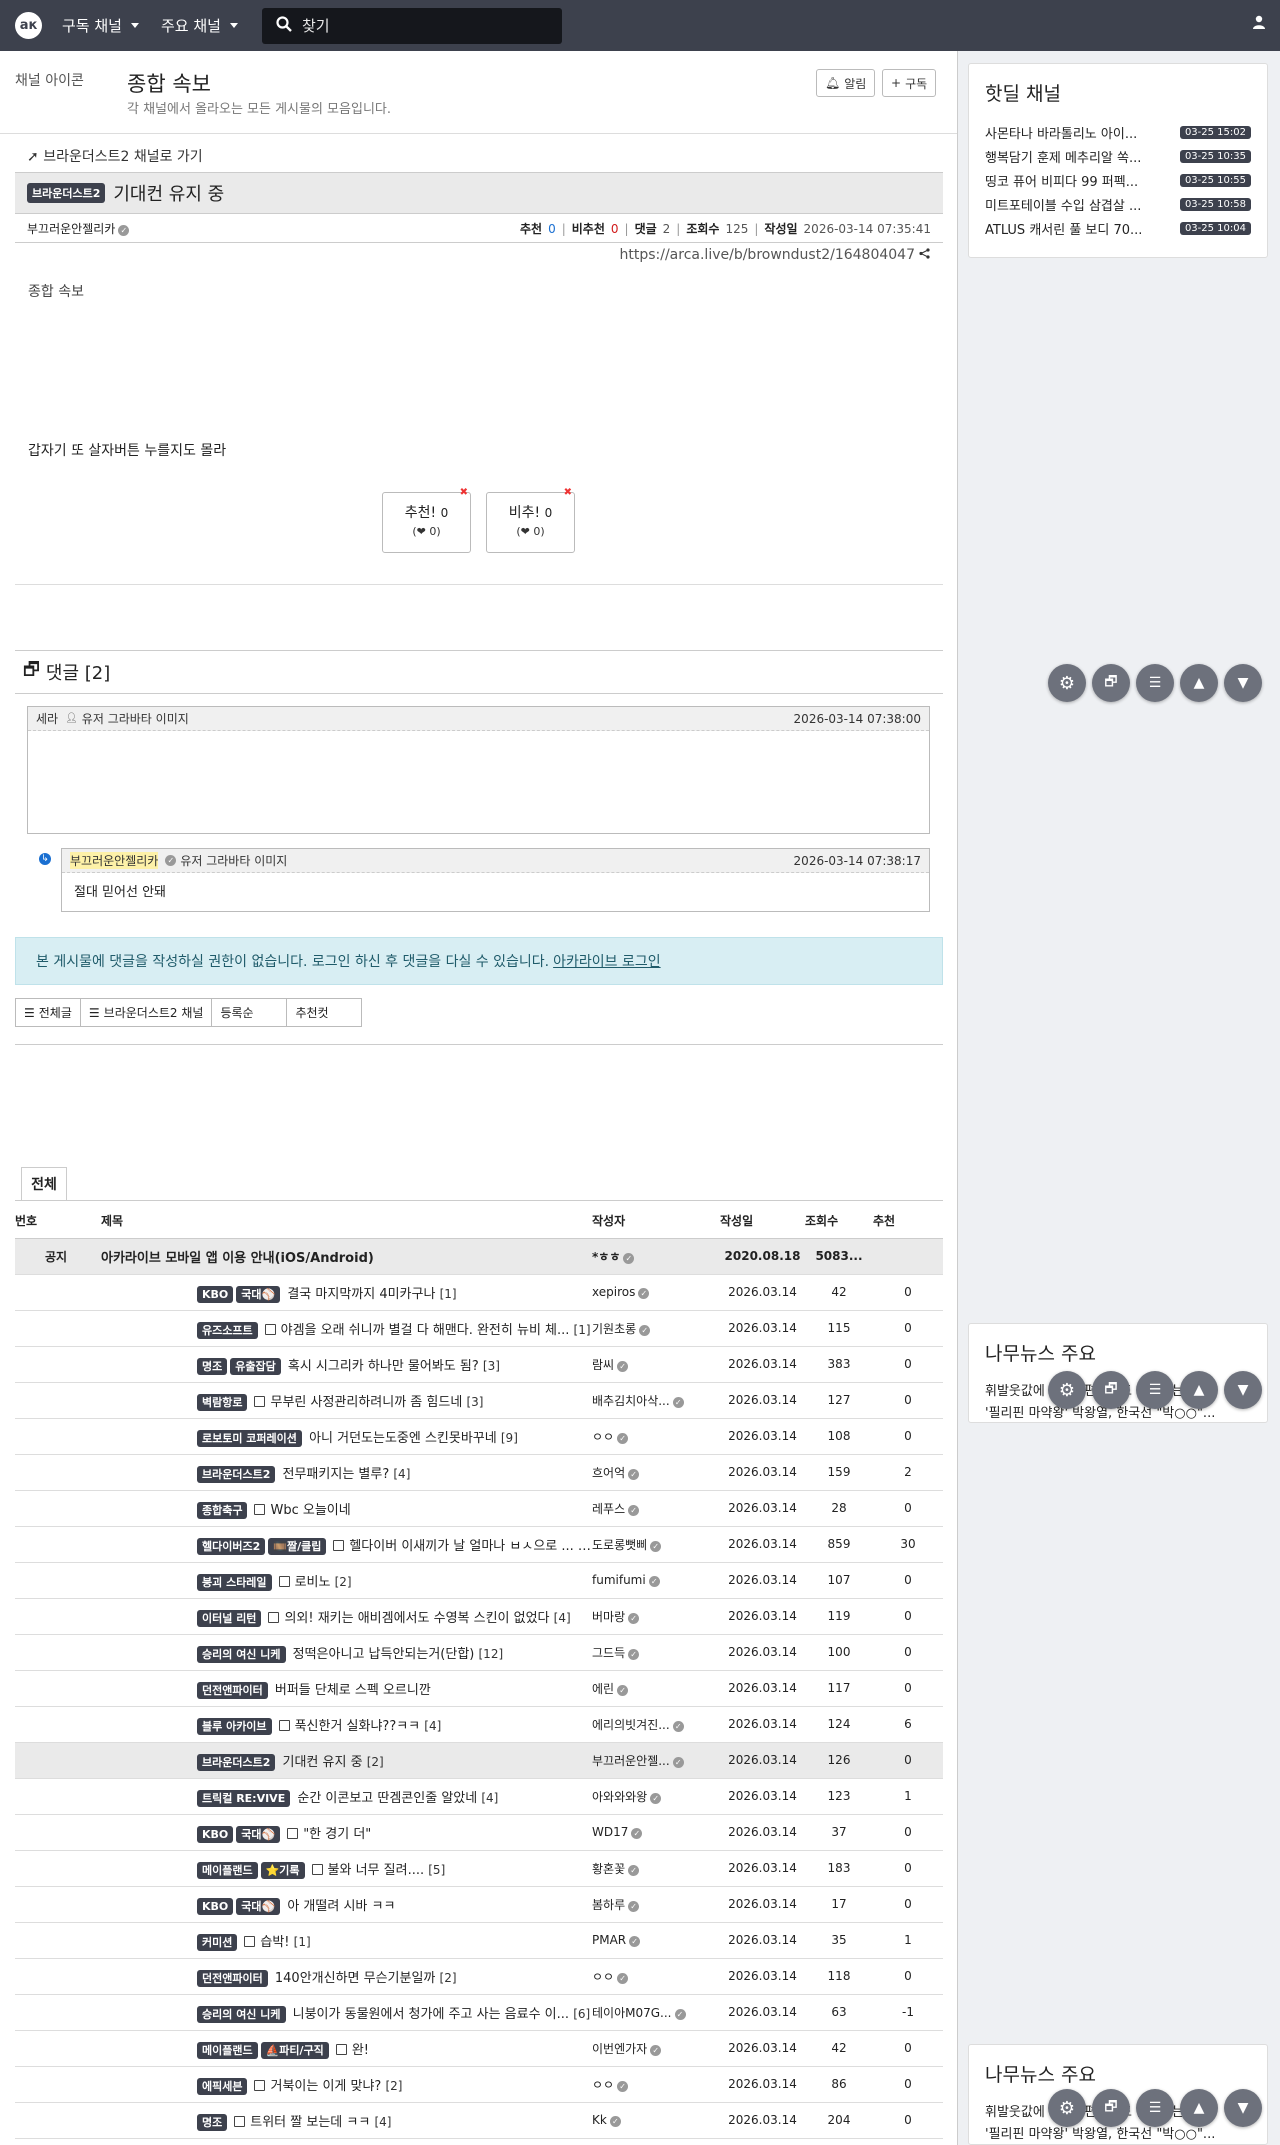  Describe the element at coordinates (344, 1472) in the screenshot. I see `row-title: 브라운더스트2 전무패키지는 별루? [4]` at that location.